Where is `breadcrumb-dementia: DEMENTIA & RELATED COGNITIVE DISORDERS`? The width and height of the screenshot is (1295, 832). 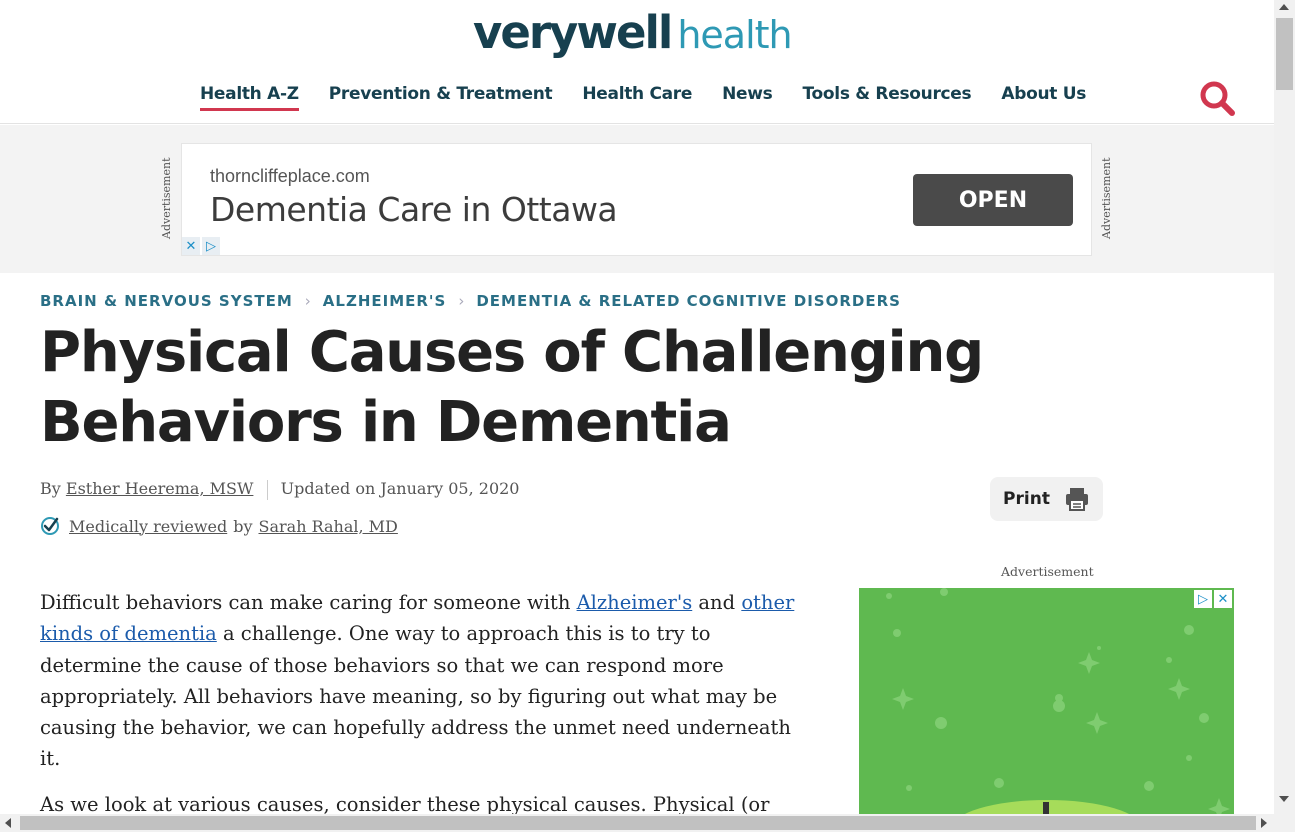
breadcrumb-dementia: DEMENTIA & RELATED COGNITIVE DISORDERS is located at coordinates (688, 301).